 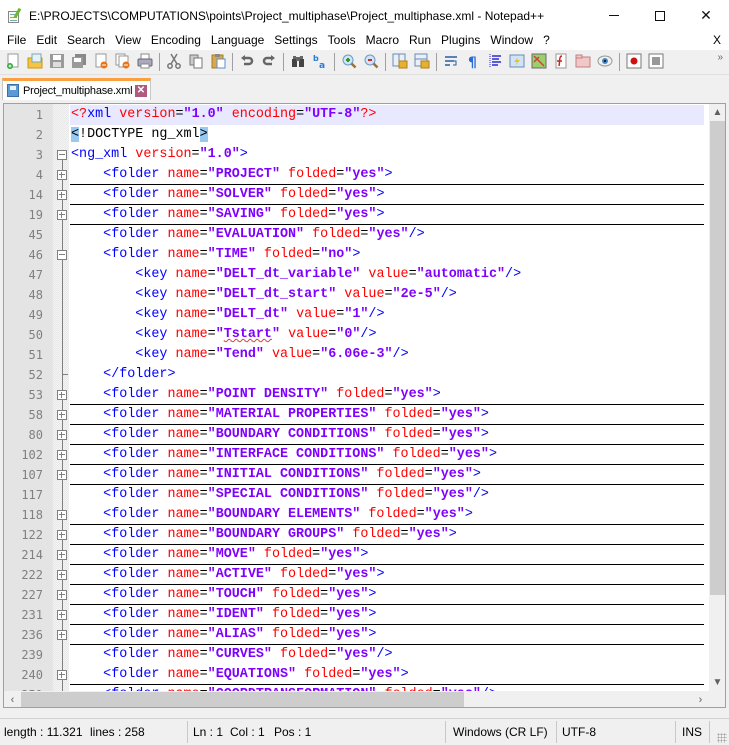 I want to click on code-line: 3 <ng_xml version="1.0">, so click(x=354, y=155).